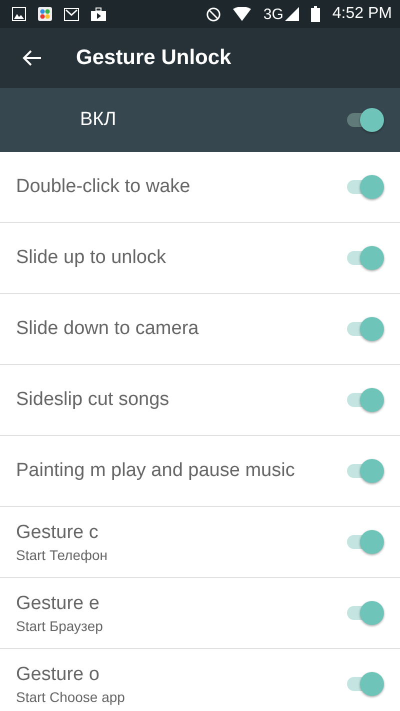 This screenshot has width=400, height=711. Describe the element at coordinates (156, 471) in the screenshot. I see `setting-title: Painting m play and pause music` at that location.